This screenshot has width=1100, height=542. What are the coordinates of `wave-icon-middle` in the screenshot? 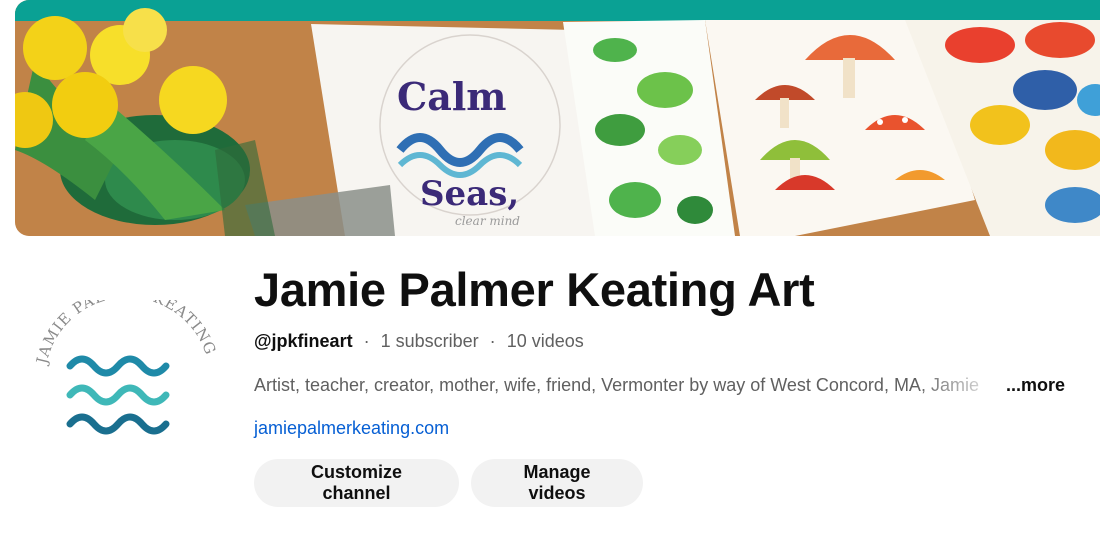 It's located at (118, 395).